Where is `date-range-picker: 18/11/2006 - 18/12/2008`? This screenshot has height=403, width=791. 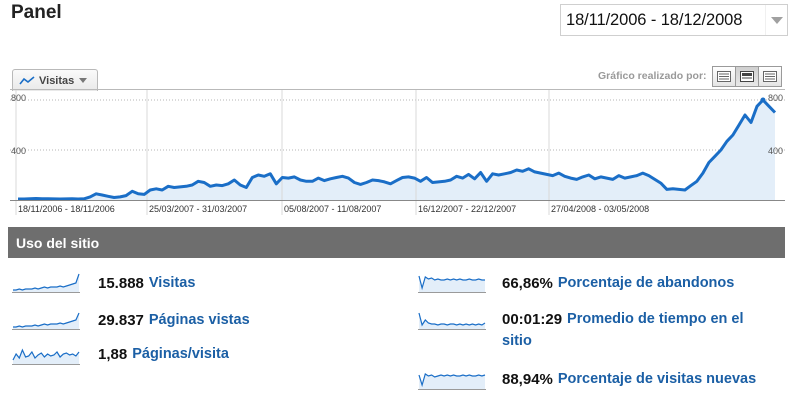 date-range-picker: 18/11/2006 - 18/12/2008 is located at coordinates (674, 20).